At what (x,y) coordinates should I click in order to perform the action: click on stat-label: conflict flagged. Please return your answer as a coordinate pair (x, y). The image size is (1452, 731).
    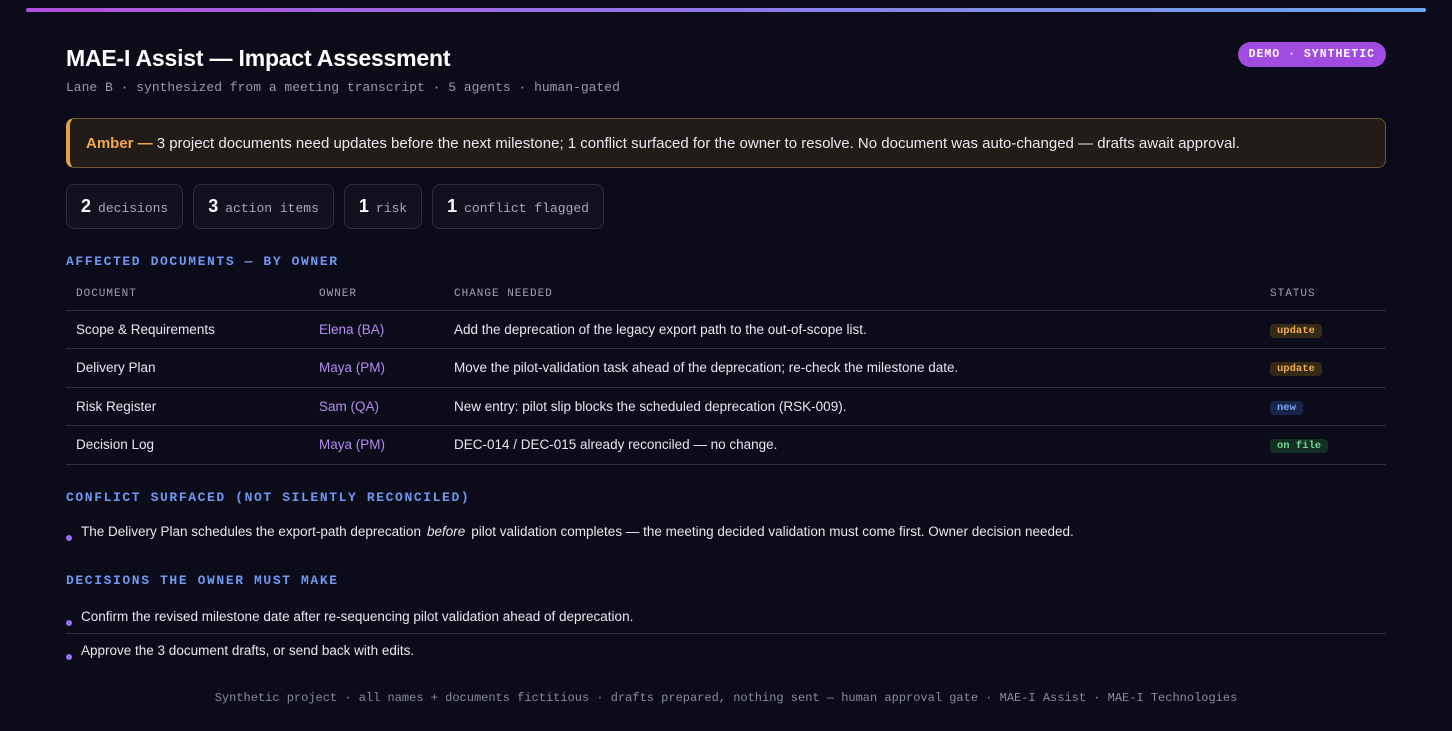
    Looking at the image, I should click on (526, 208).